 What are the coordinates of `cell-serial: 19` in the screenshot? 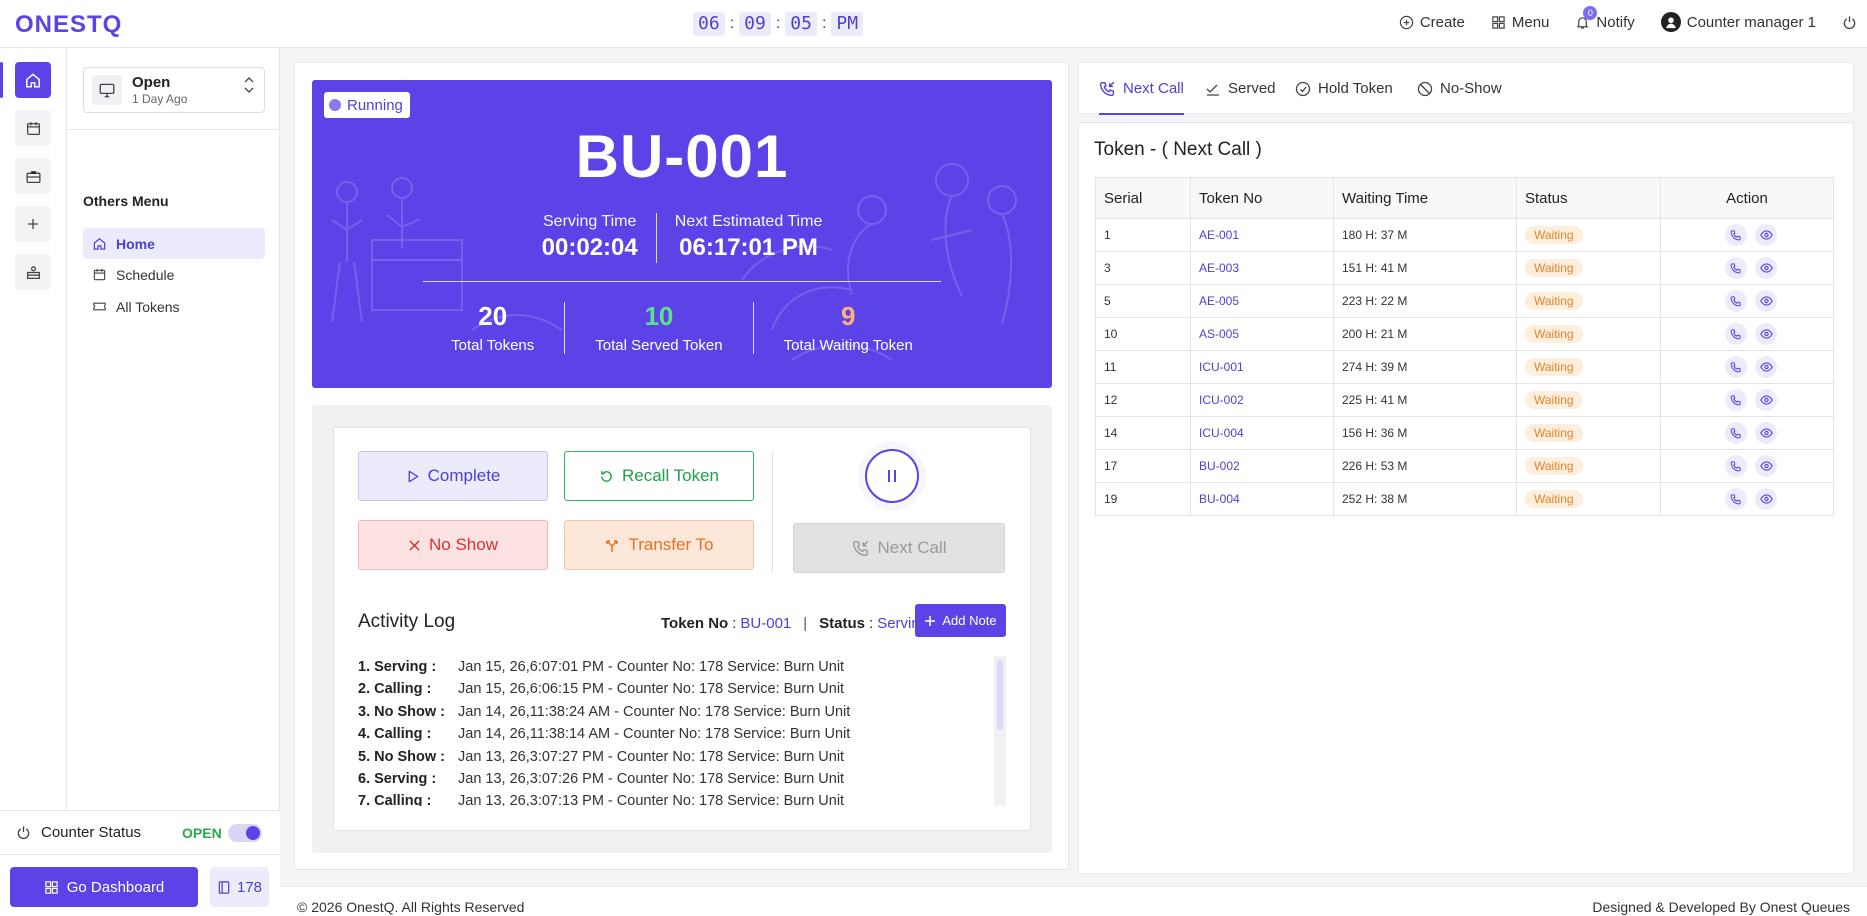 It's located at (1143, 499).